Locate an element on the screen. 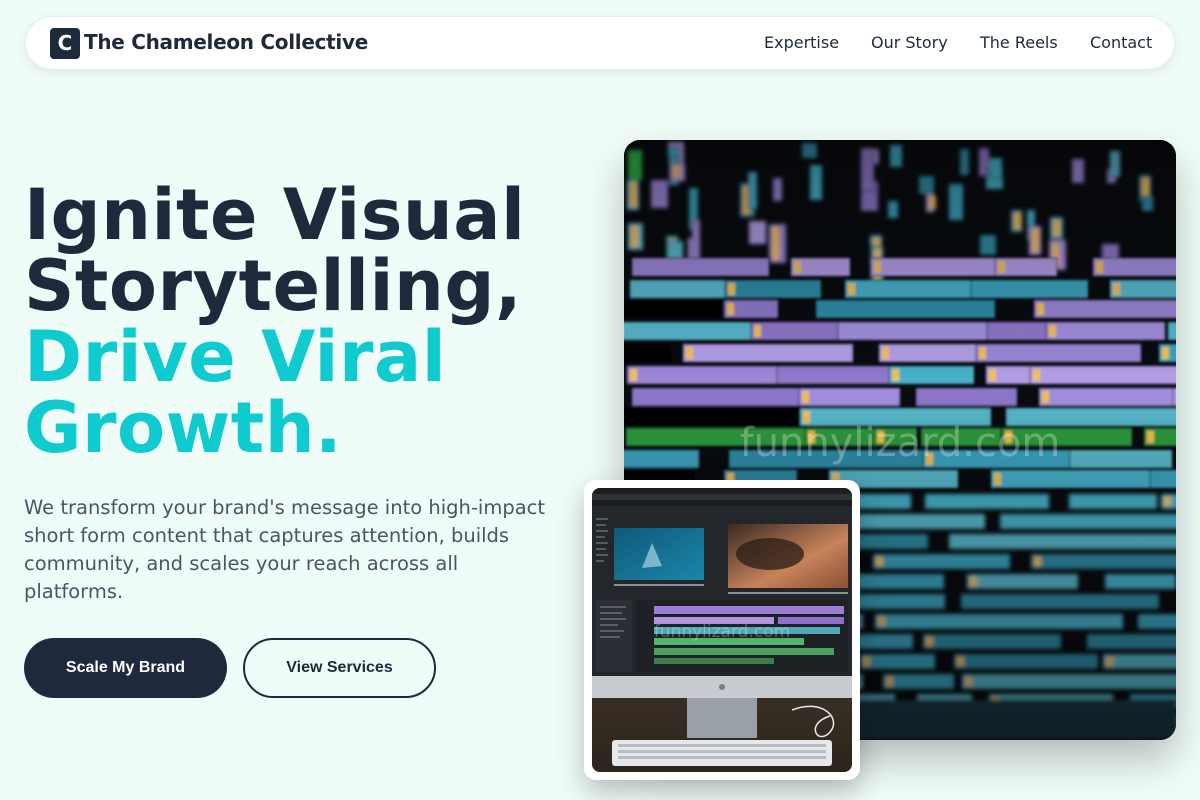 Image resolution: width=1200 pixels, height=800 pixels. logo-icon: C is located at coordinates (65, 43).